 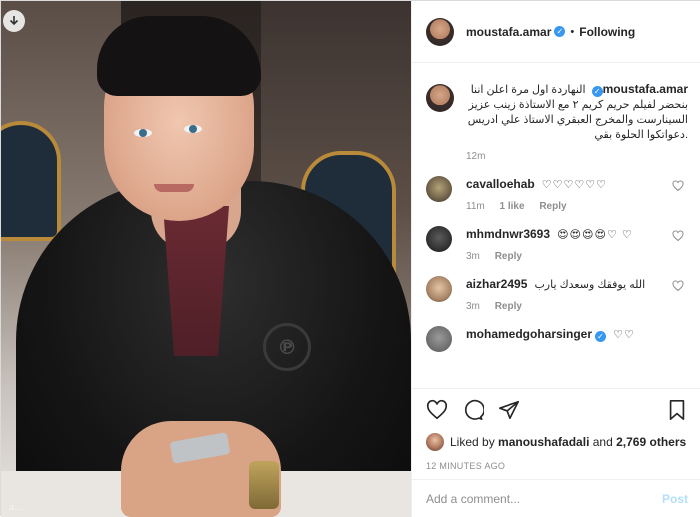 What do you see at coordinates (557, 466) in the screenshot?
I see `post-timestamp: 12 MINUTES AGO` at bounding box center [557, 466].